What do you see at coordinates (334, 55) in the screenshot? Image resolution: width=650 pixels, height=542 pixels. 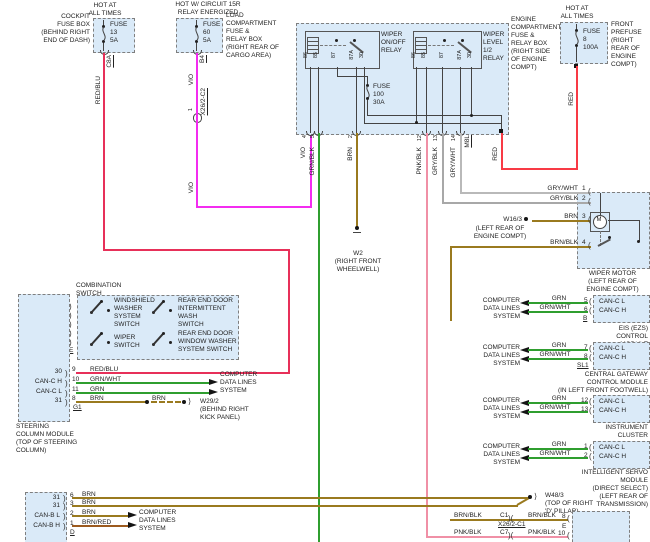 I see `relay-pin-87: 87` at bounding box center [334, 55].